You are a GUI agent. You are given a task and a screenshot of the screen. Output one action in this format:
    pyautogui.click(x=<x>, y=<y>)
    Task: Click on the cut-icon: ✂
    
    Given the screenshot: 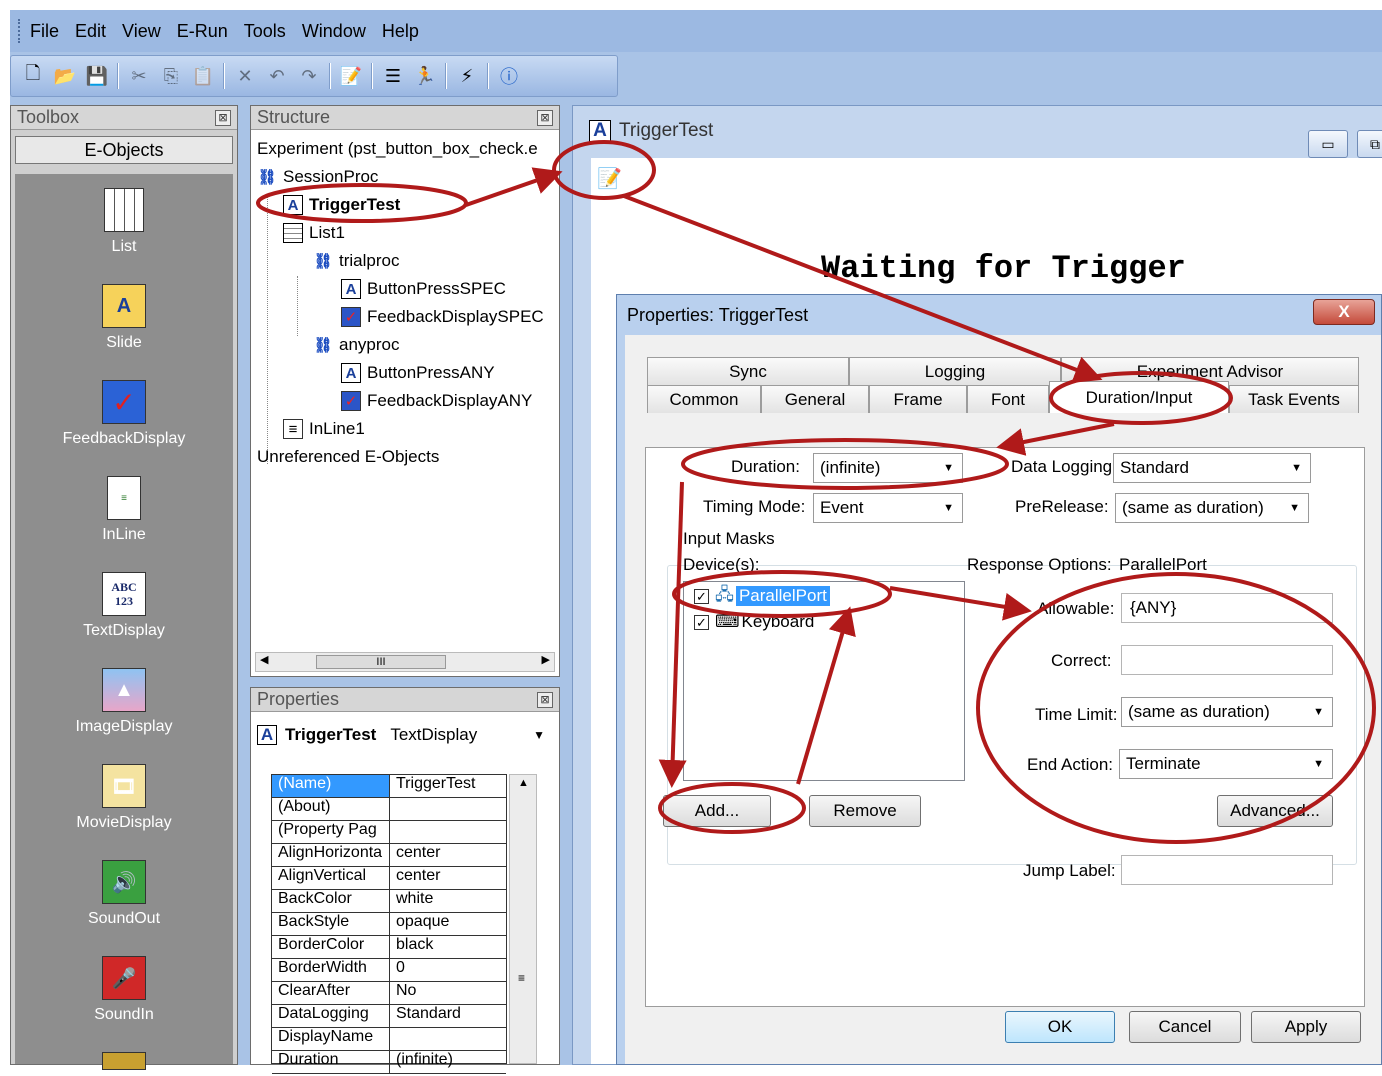 What is the action you would take?
    pyautogui.click(x=139, y=76)
    